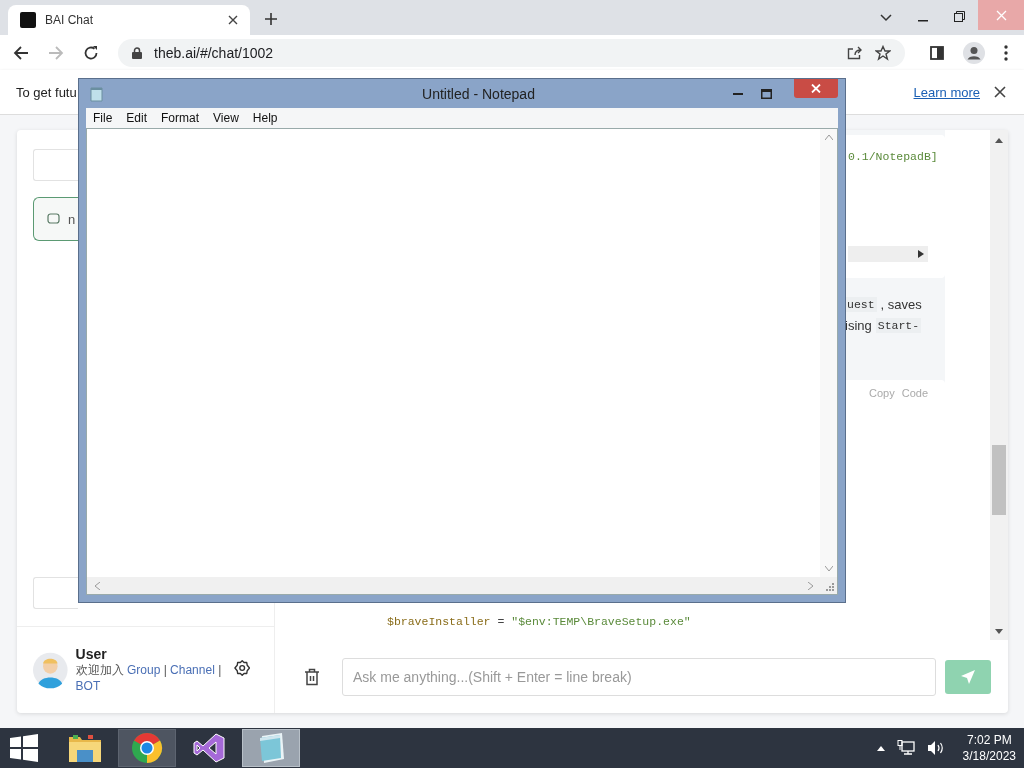 The image size is (1024, 768). I want to click on avatar, so click(50, 670).